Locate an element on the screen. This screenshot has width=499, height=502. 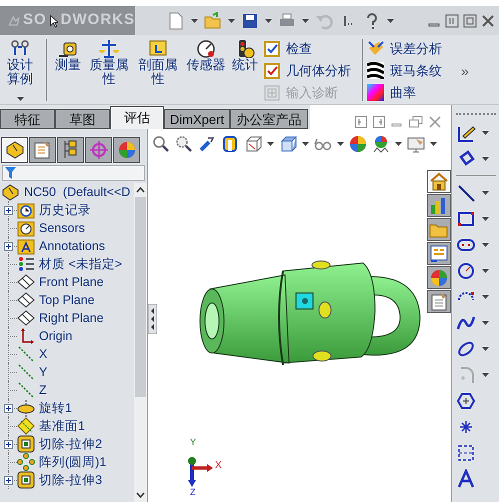
tree-item: Right Plane is located at coordinates (71, 318).